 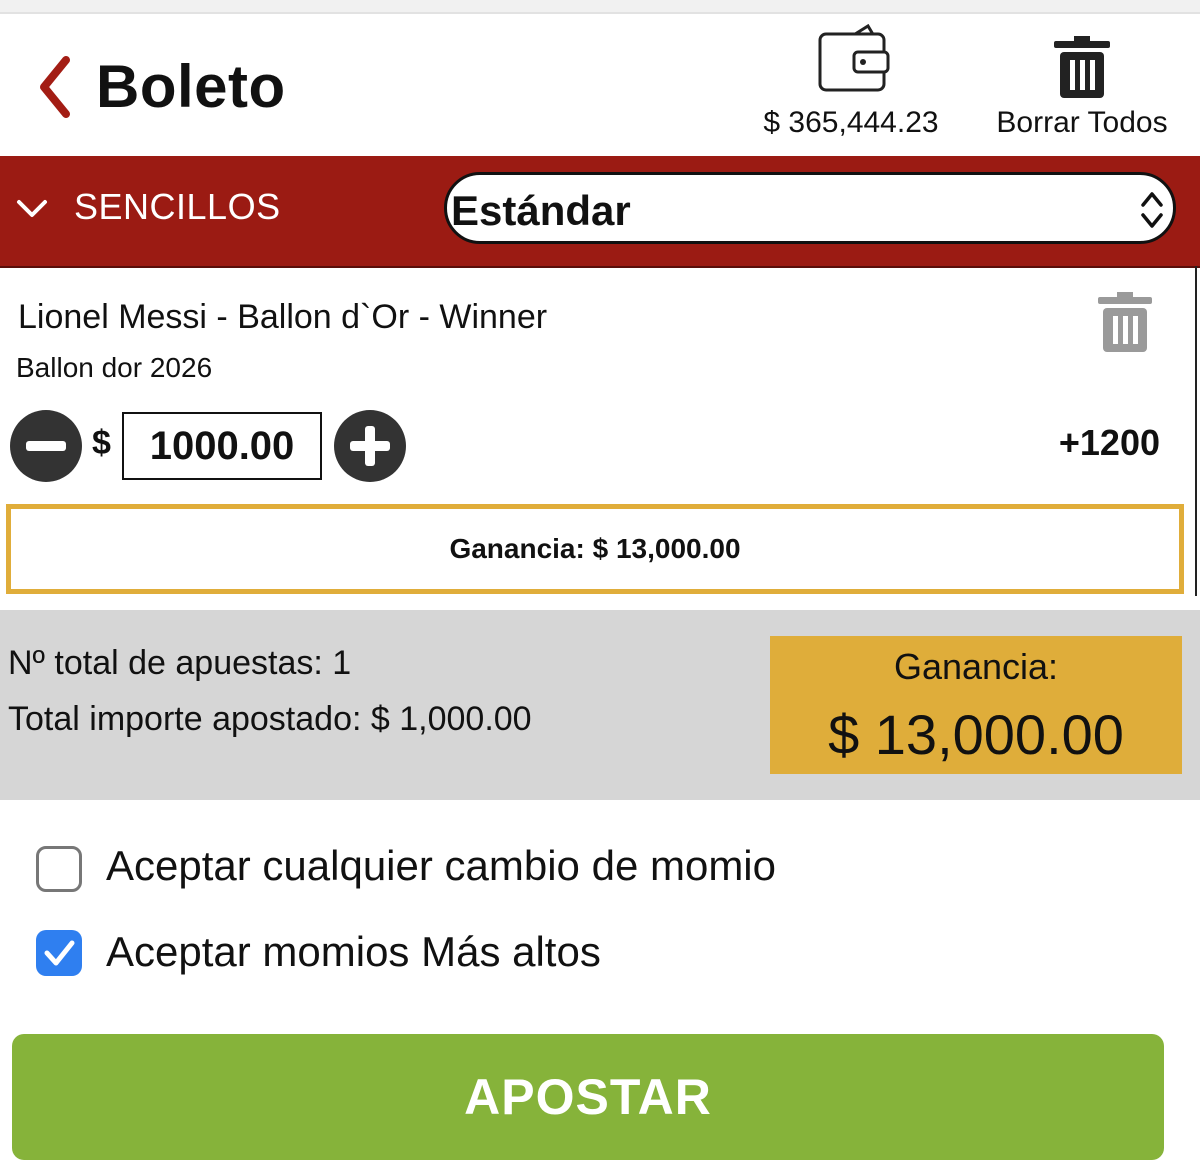 I want to click on accept-any-odds-change-checkbox, so click(x=59, y=869).